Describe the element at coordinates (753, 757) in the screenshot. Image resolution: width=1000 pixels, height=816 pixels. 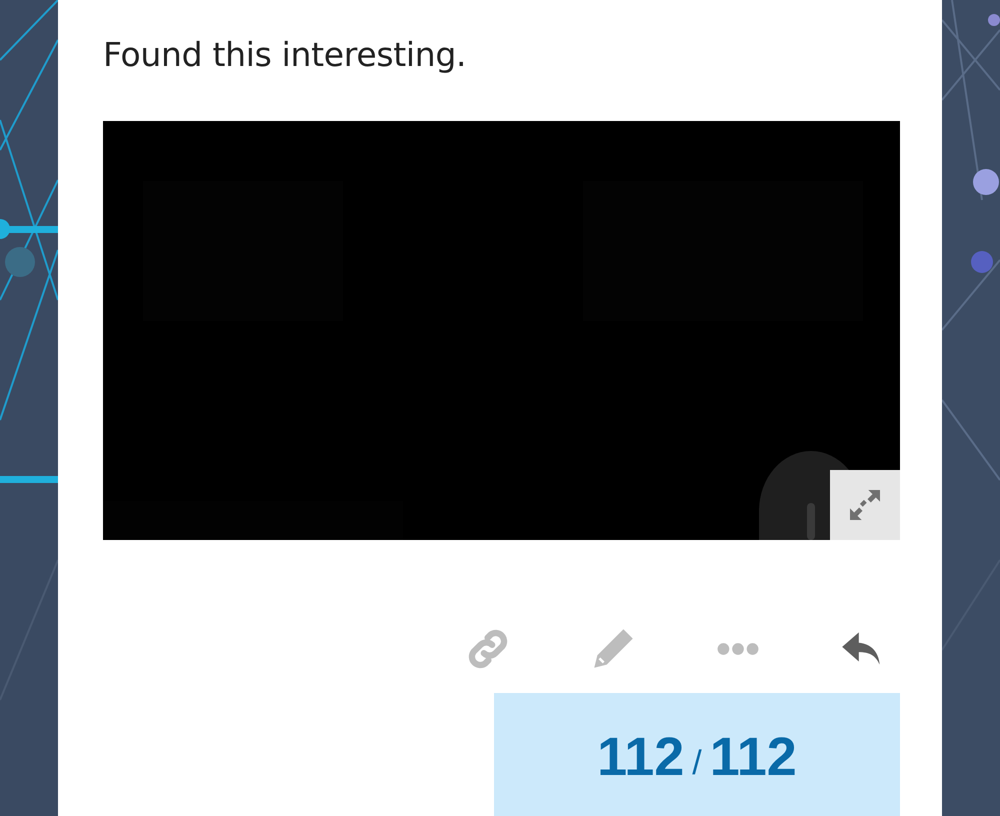
I see `total-post-number: 112` at that location.